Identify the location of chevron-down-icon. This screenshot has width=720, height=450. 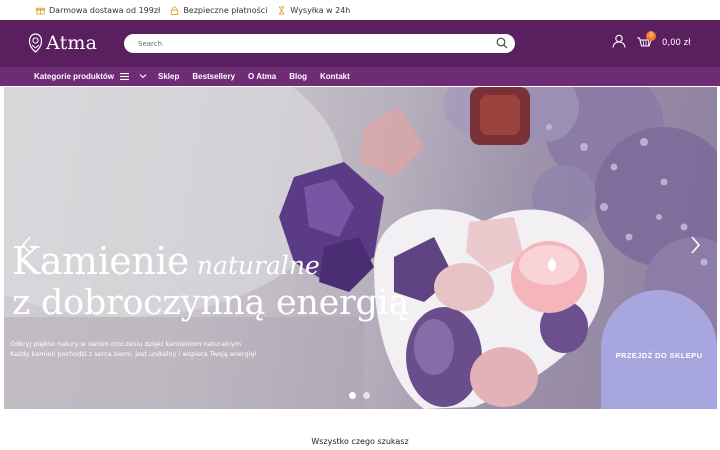
(143, 76).